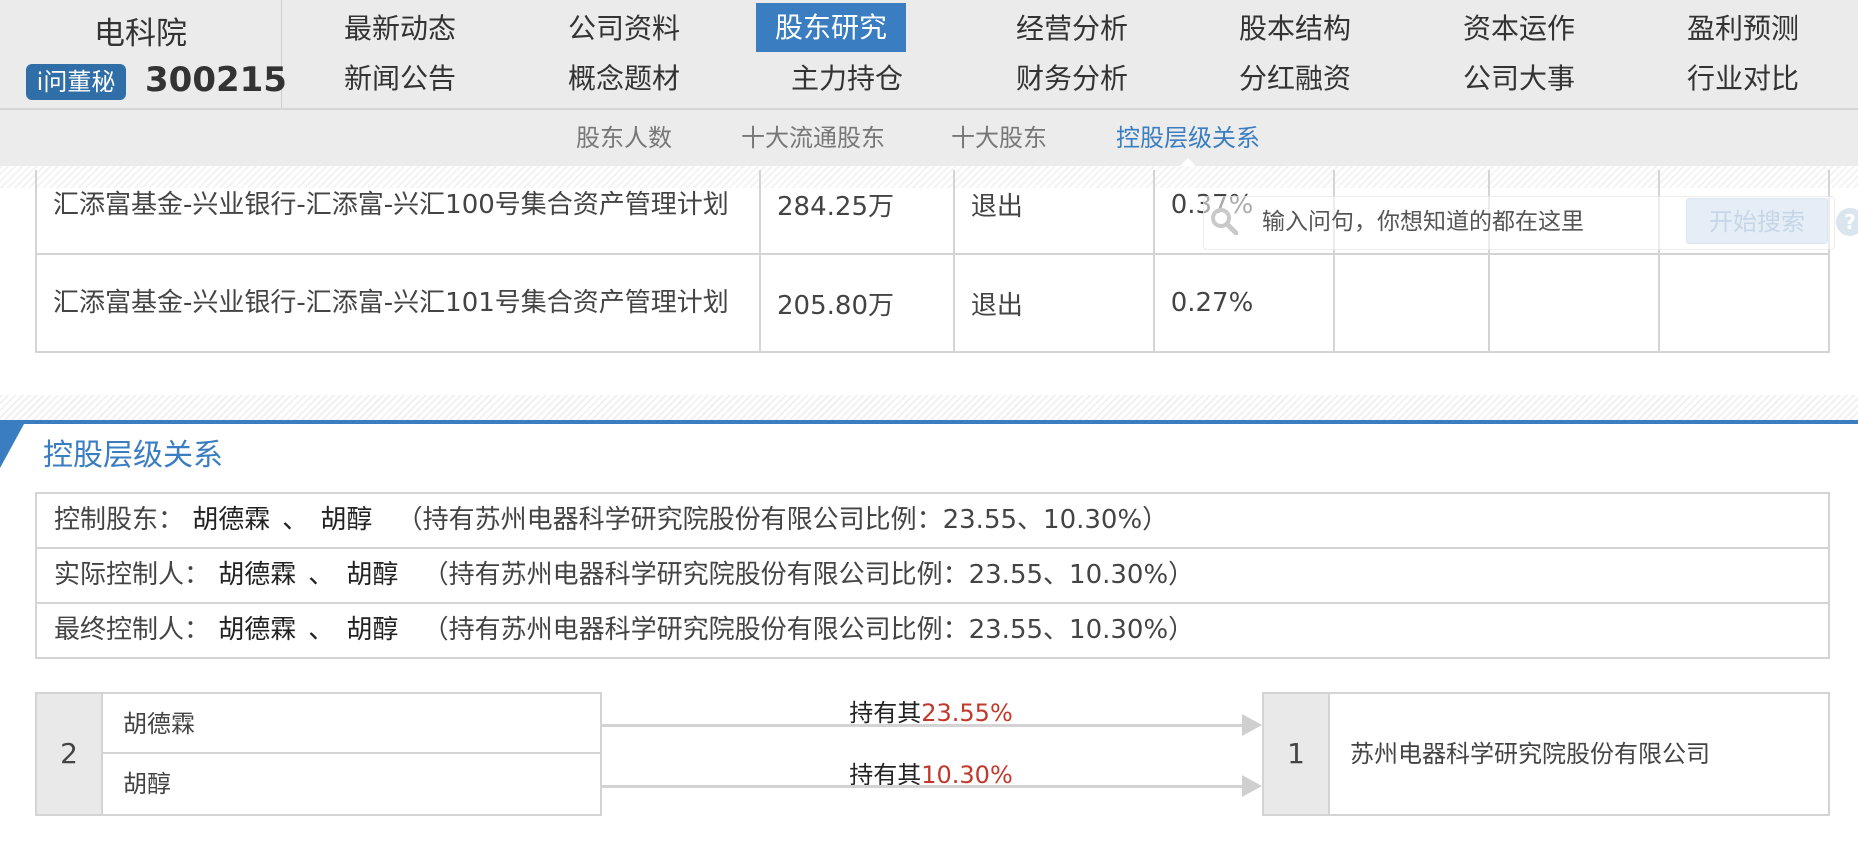  I want to click on holder-item: 胡醇, so click(351, 784).